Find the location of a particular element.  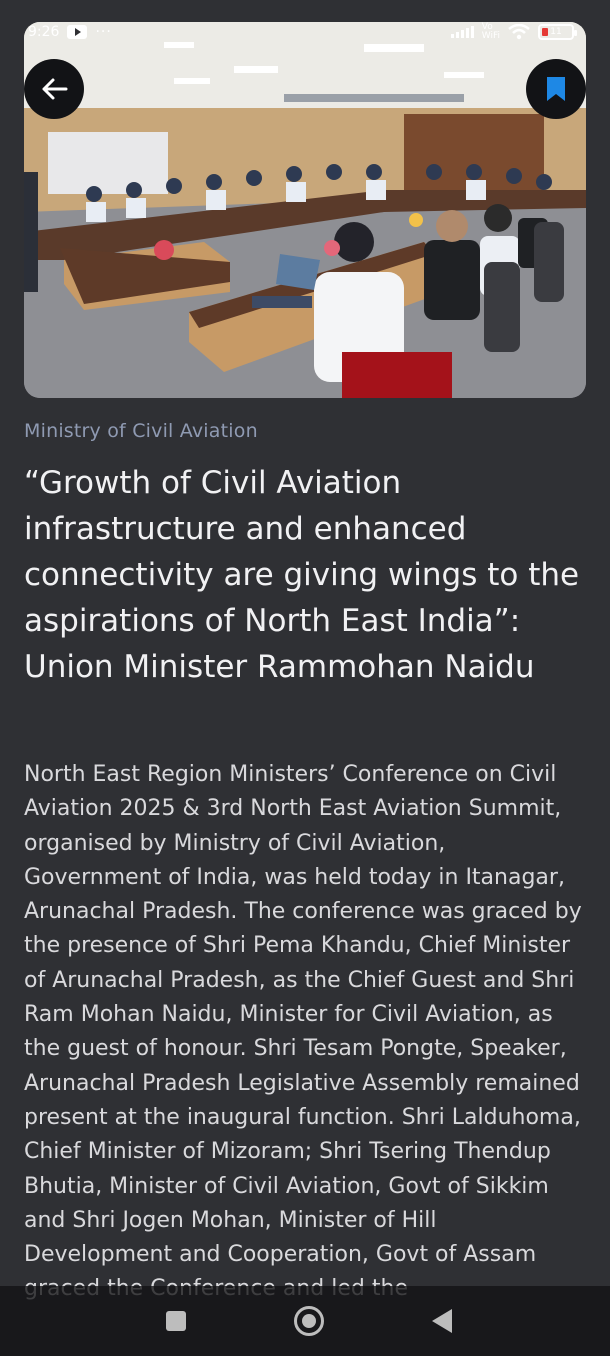

square-icon is located at coordinates (176, 1321).